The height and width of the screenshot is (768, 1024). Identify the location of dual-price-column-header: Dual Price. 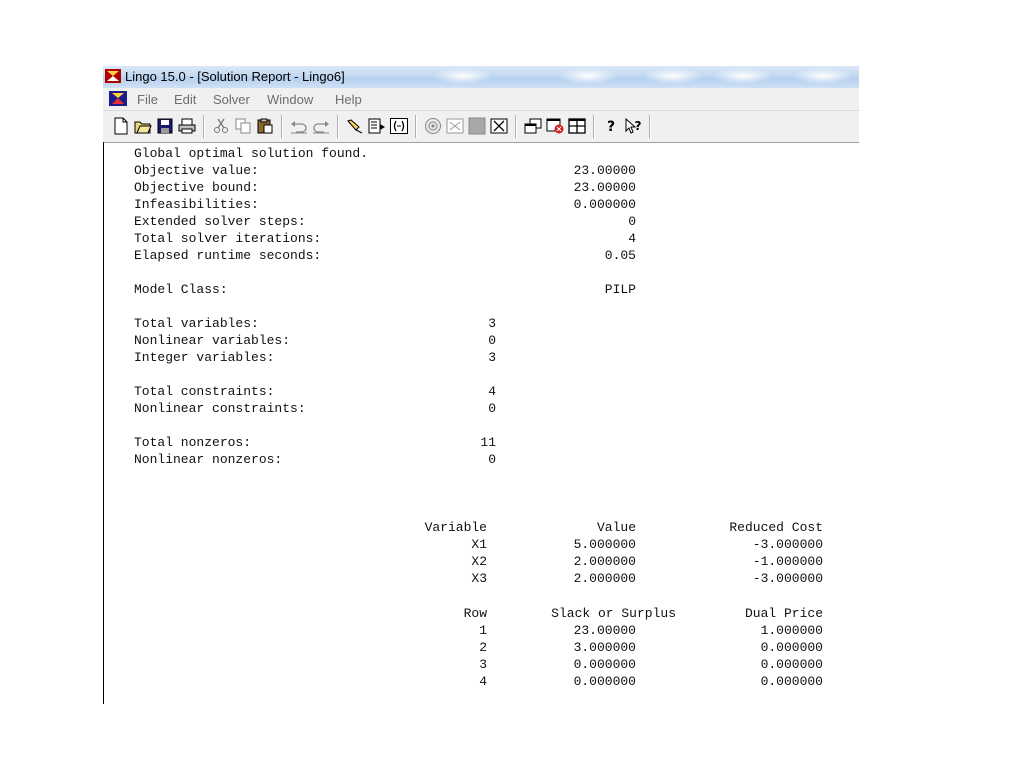
(783, 613).